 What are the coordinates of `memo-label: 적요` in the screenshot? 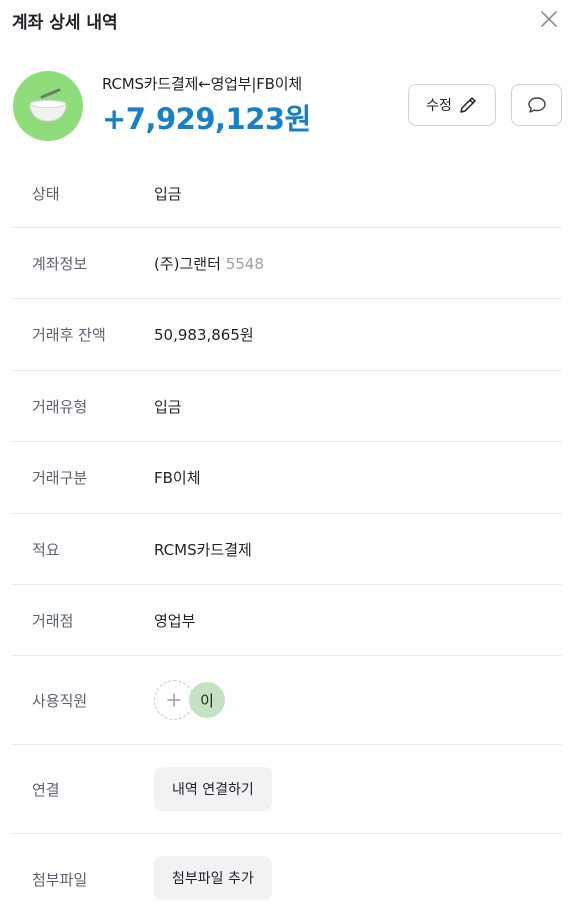 It's located at (46, 550).